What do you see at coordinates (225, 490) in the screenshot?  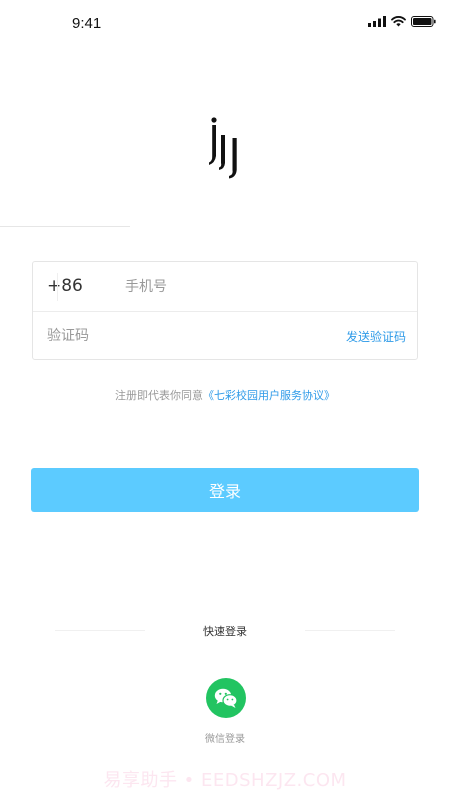 I see `login-button: 登录` at bounding box center [225, 490].